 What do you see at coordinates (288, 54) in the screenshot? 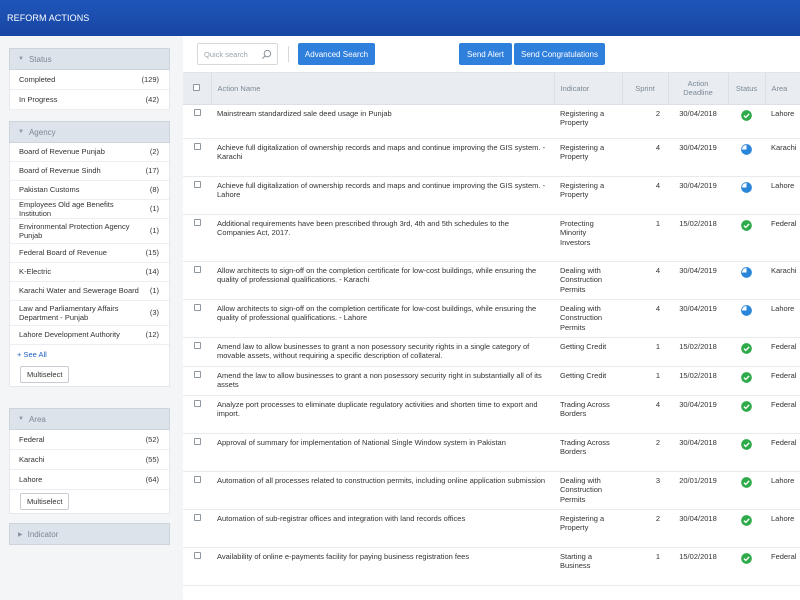
I see `toolbar-divider` at bounding box center [288, 54].